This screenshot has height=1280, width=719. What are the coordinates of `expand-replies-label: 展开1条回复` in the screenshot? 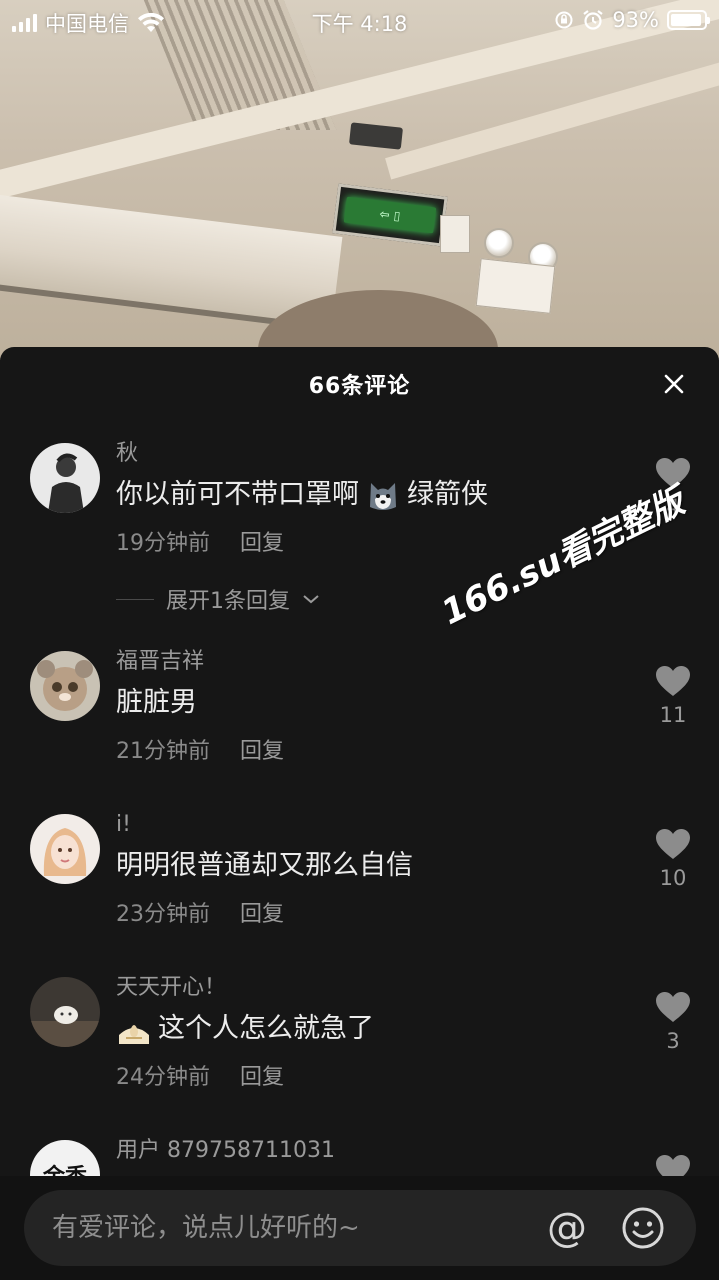 It's located at (228, 601).